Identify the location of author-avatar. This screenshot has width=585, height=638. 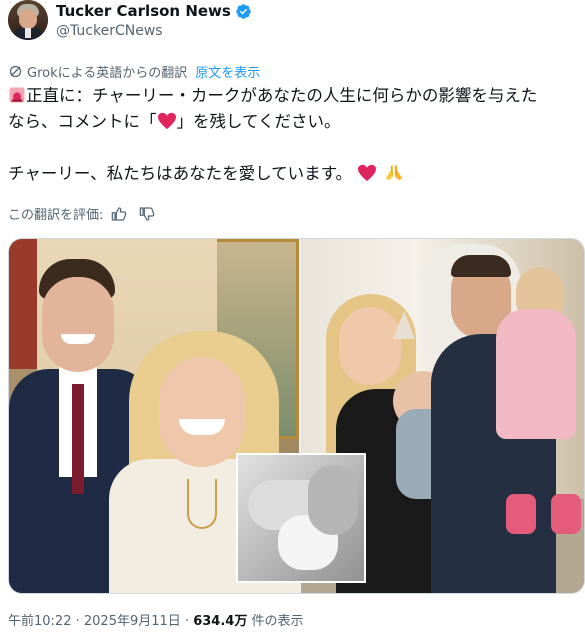
(28, 20).